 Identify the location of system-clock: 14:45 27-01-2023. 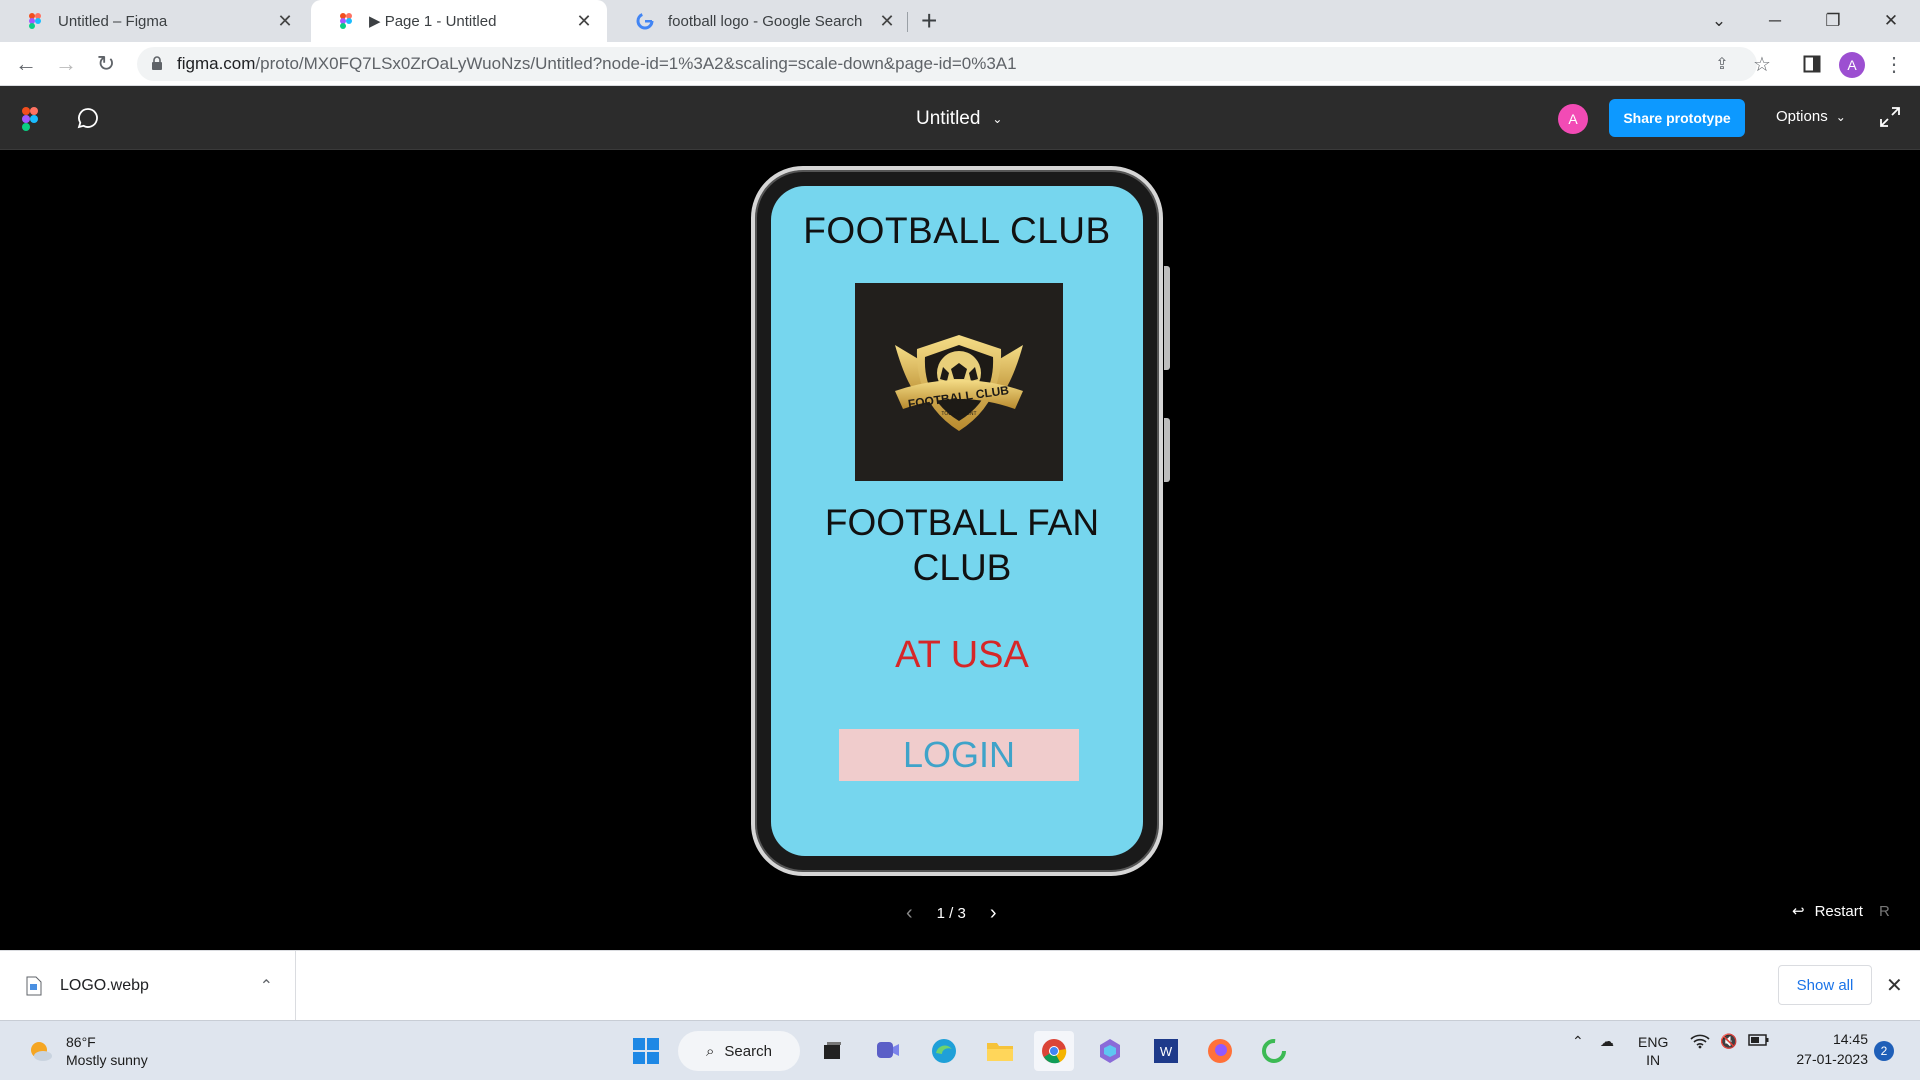
(1826, 1049).